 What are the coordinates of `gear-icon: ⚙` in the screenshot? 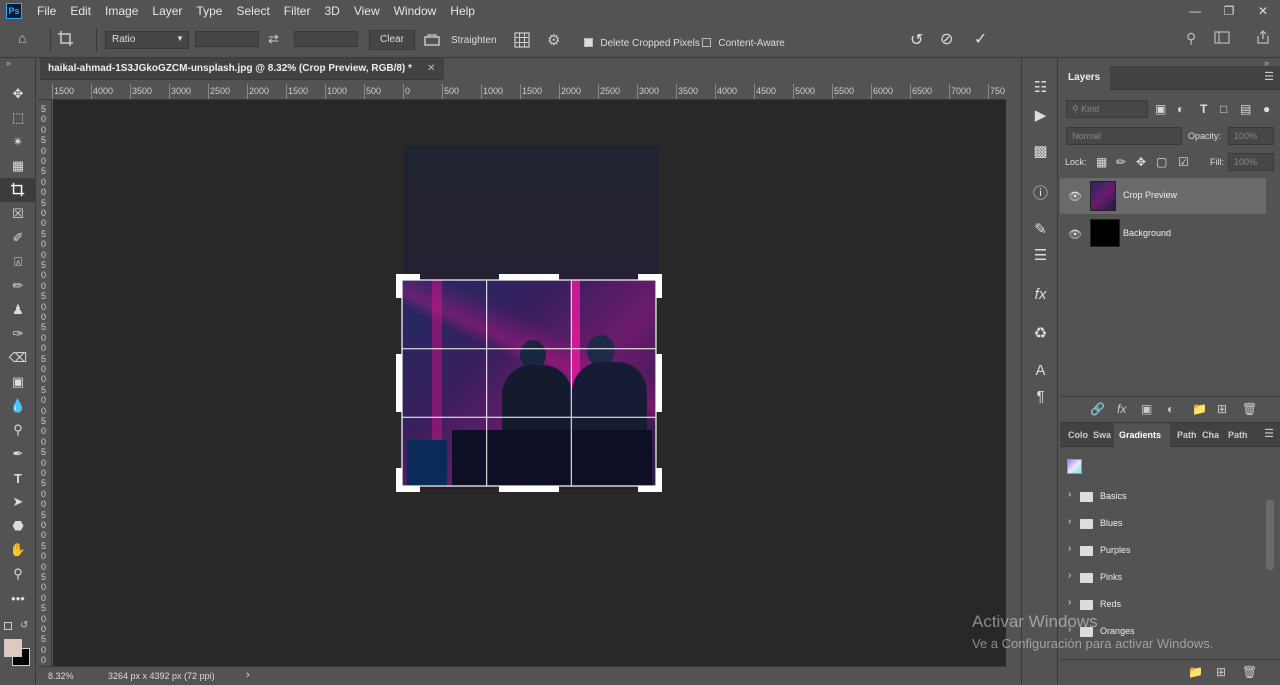 It's located at (553, 40).